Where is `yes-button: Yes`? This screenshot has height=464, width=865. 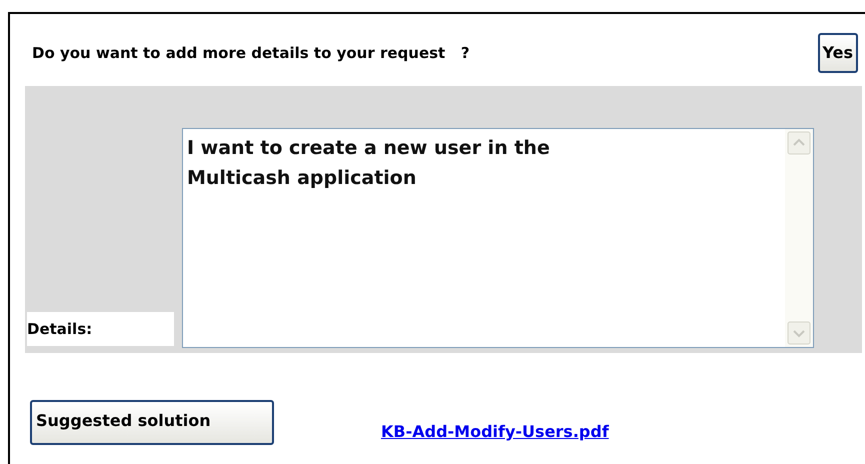
yes-button: Yes is located at coordinates (838, 53).